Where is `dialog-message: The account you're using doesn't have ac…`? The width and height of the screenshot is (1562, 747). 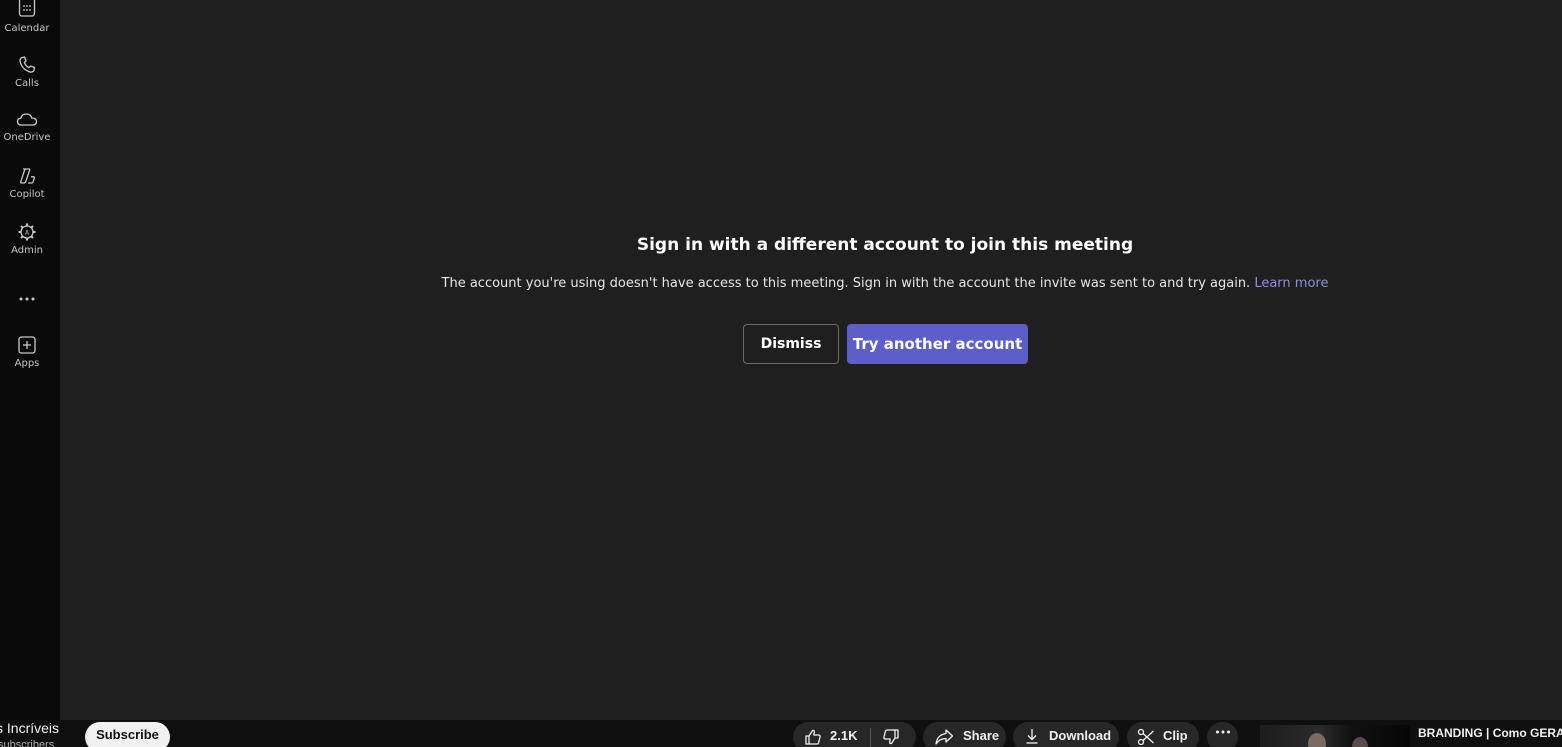 dialog-message: The account you're using doesn't have ac… is located at coordinates (811, 283).